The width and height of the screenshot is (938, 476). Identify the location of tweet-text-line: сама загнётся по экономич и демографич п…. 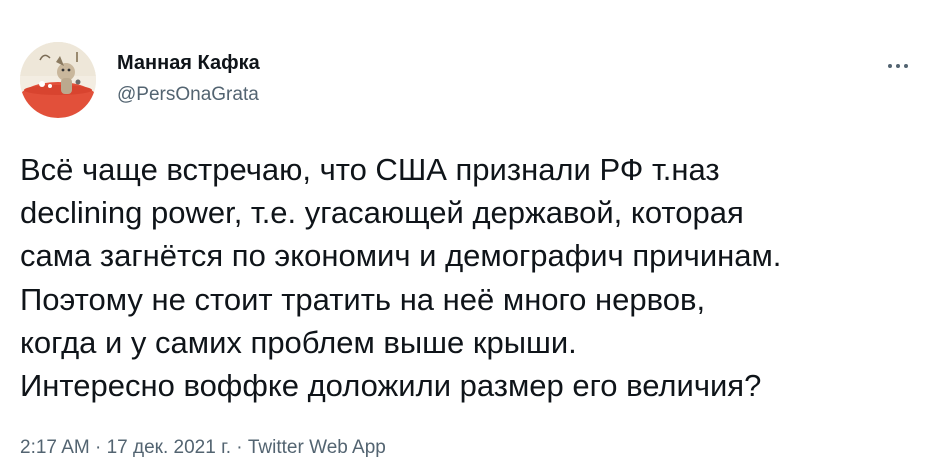
(401, 256).